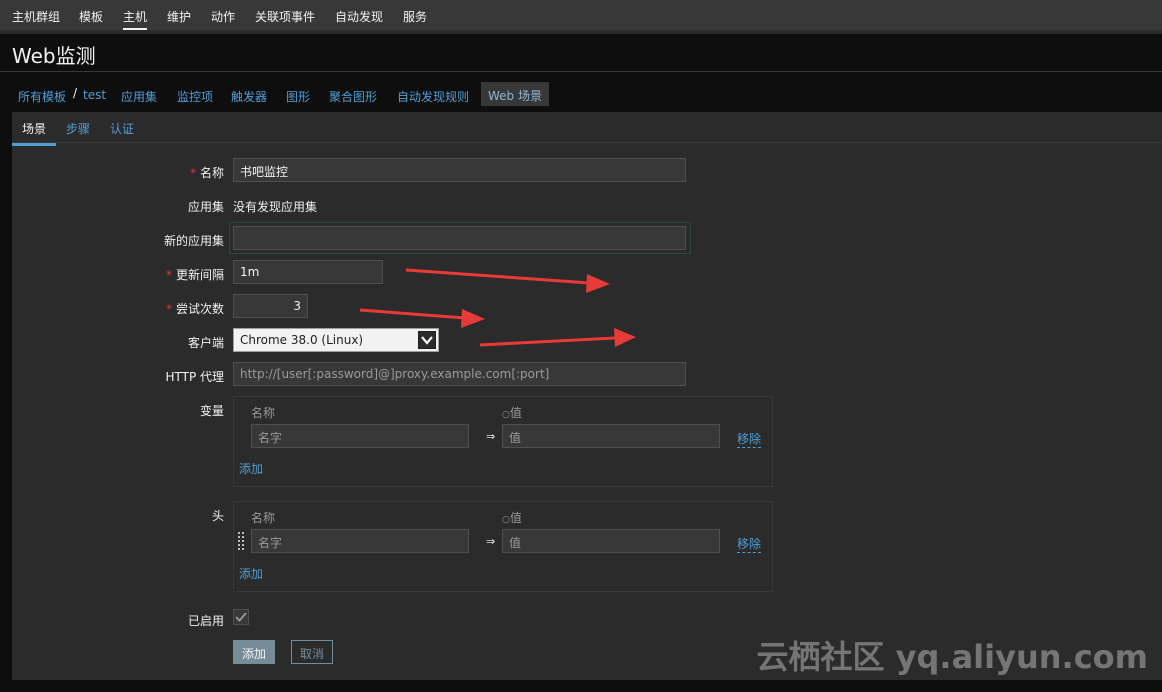 This screenshot has height=692, width=1162. I want to click on attempts-input: 3, so click(270, 306).